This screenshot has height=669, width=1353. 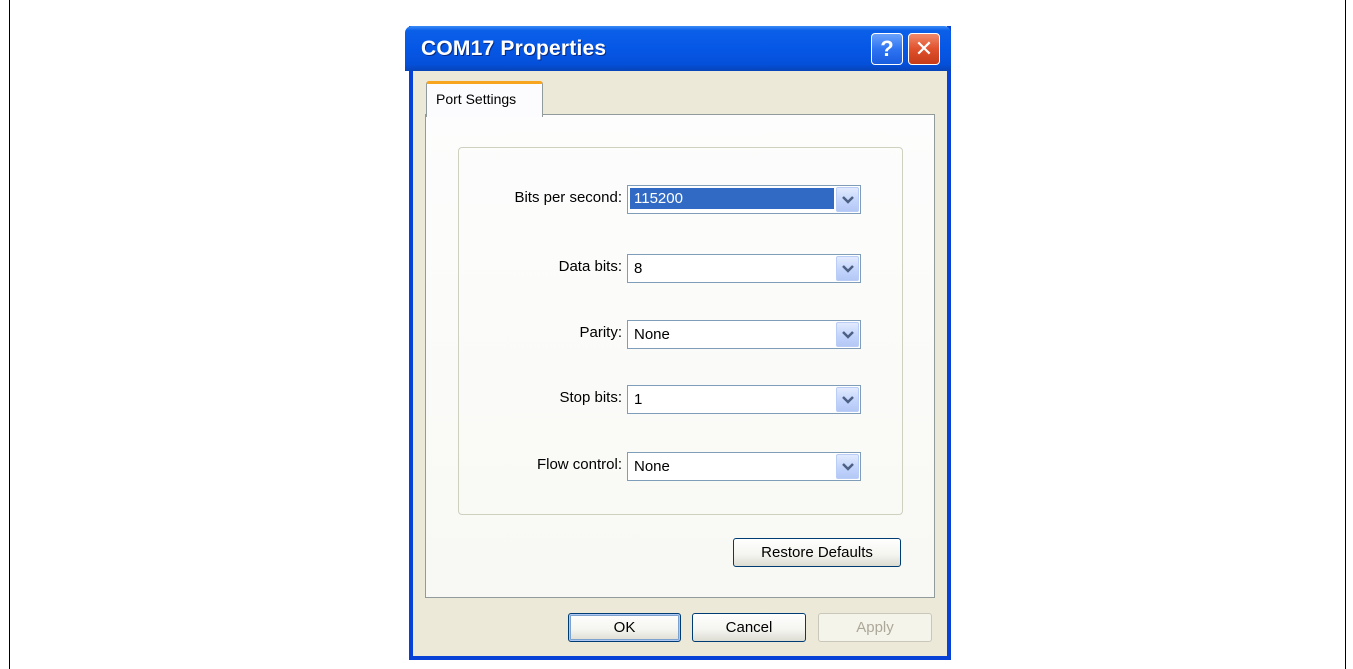 I want to click on tab-label: Port Settings, so click(x=476, y=99).